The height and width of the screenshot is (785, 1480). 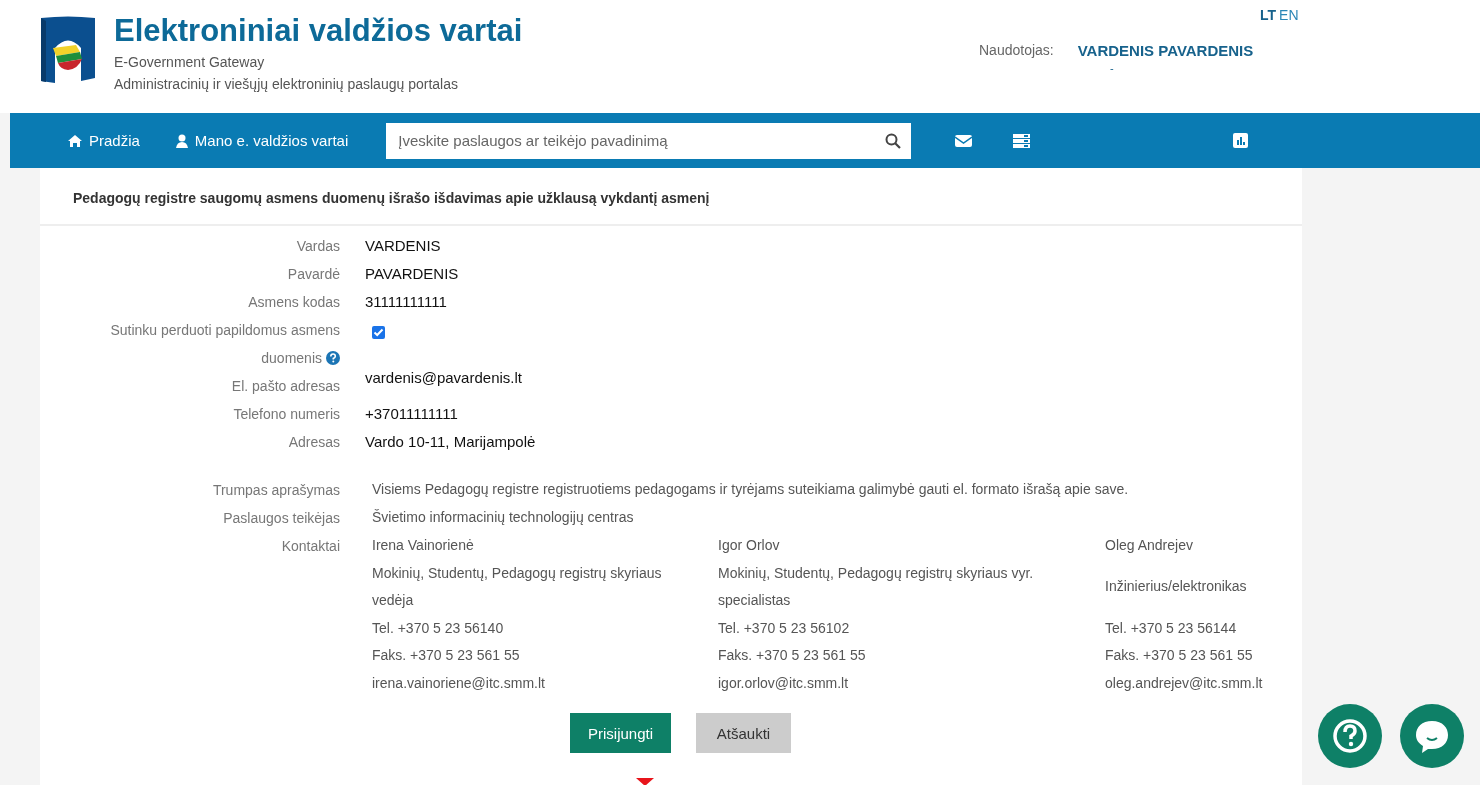 What do you see at coordinates (68, 50) in the screenshot?
I see `logo-icon` at bounding box center [68, 50].